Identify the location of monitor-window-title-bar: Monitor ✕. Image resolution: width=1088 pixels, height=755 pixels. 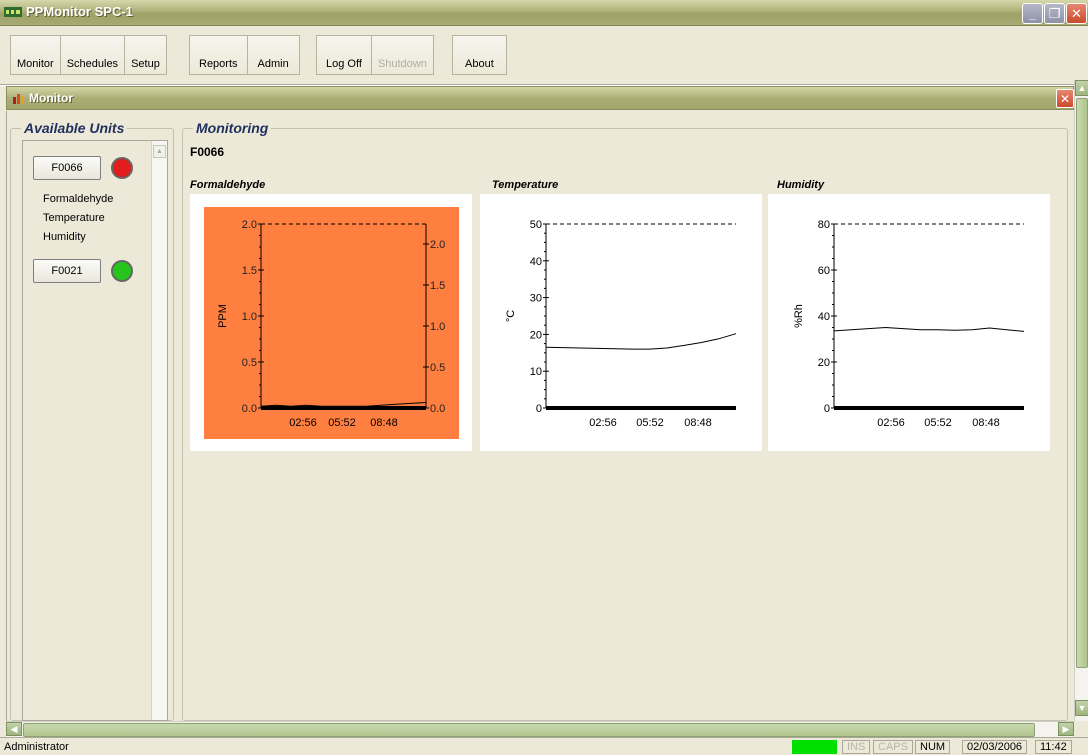
(540, 98).